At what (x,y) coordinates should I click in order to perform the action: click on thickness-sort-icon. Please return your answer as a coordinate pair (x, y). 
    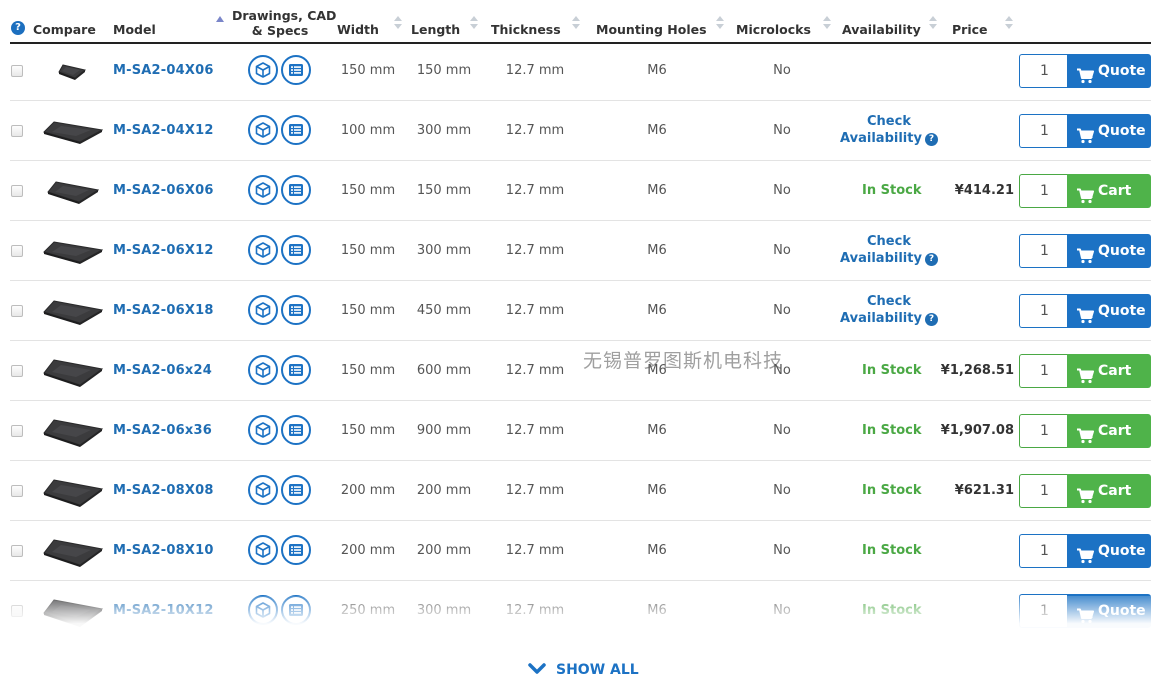
    Looking at the image, I should click on (576, 23).